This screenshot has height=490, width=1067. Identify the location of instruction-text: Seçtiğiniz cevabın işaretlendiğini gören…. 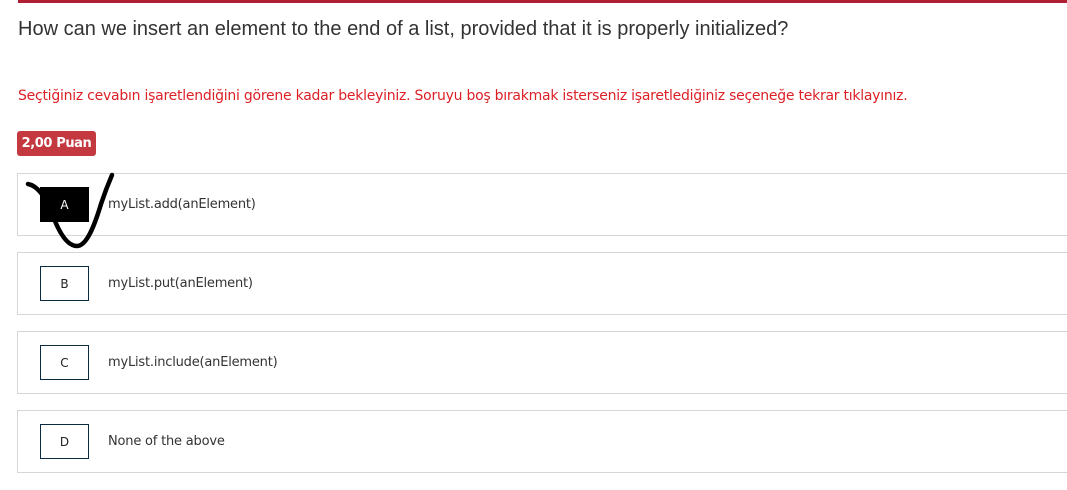
(463, 96).